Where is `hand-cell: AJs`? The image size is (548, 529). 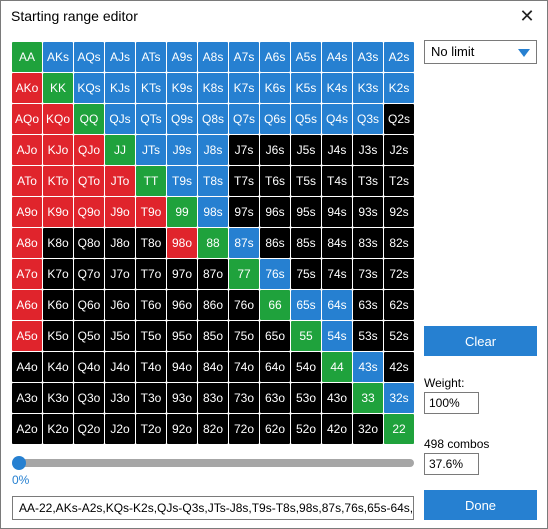
hand-cell: AJs is located at coordinates (120, 57).